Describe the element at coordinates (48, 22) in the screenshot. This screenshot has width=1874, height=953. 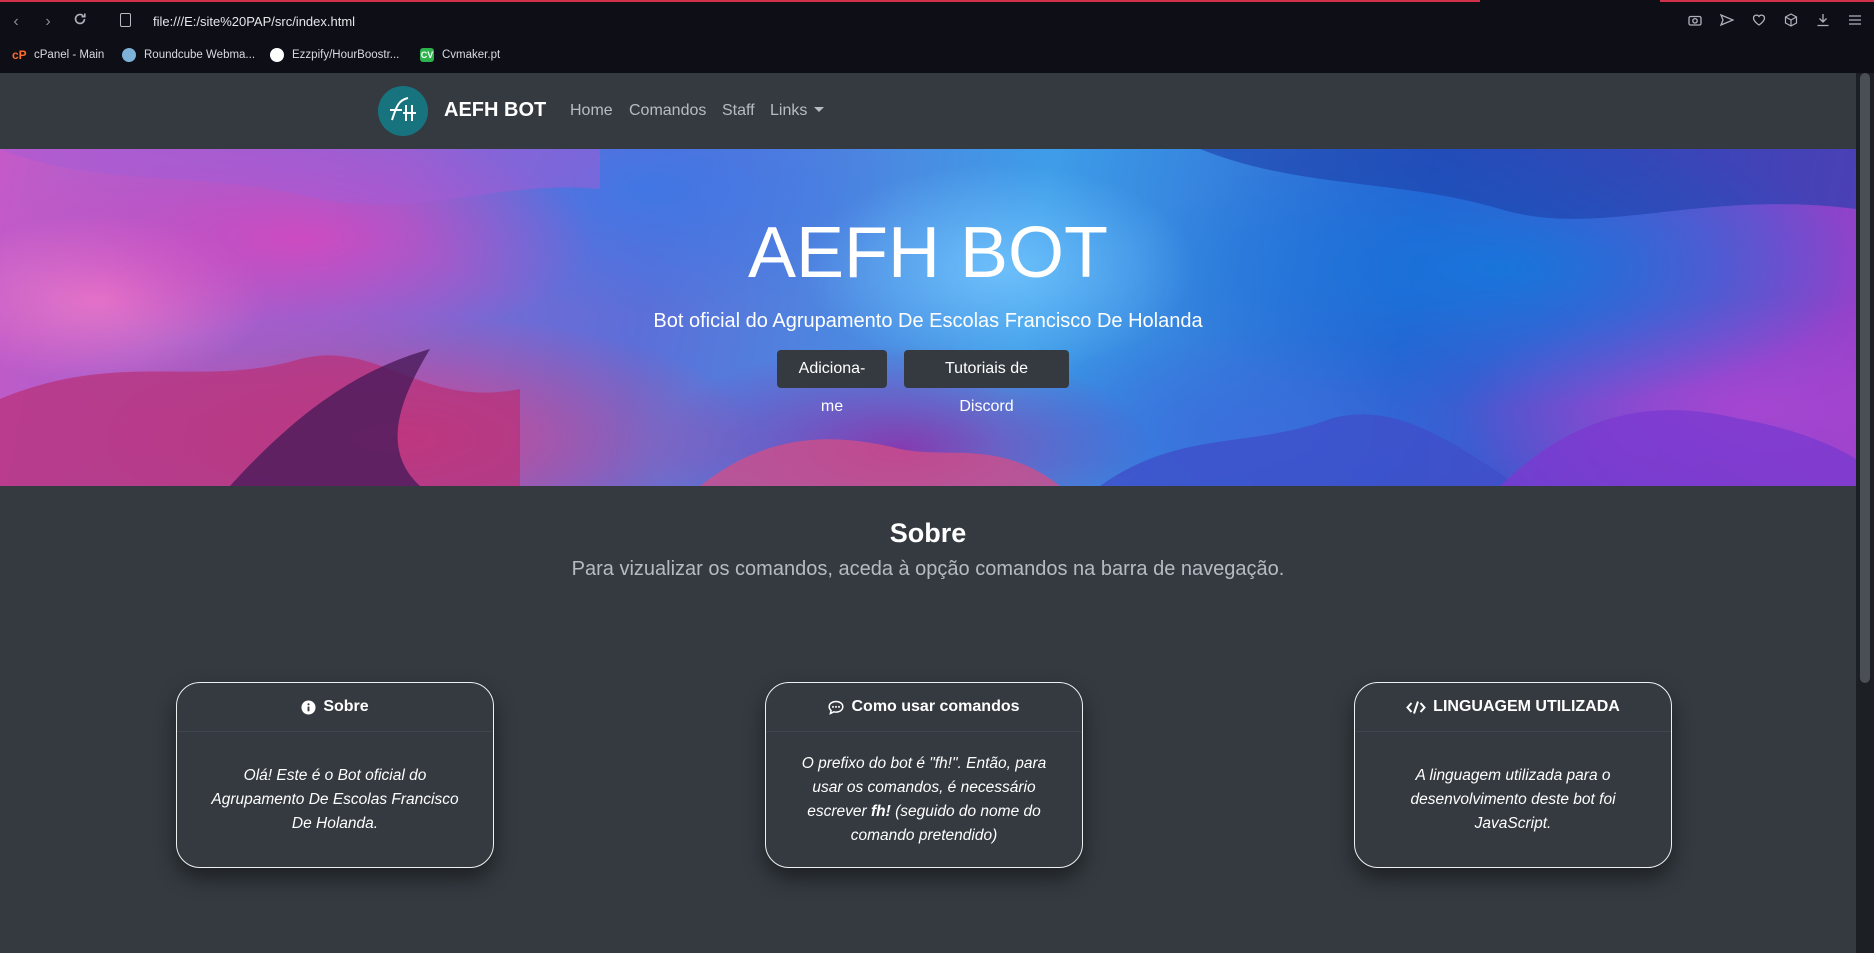
I see `forward-icon: ›` at that location.